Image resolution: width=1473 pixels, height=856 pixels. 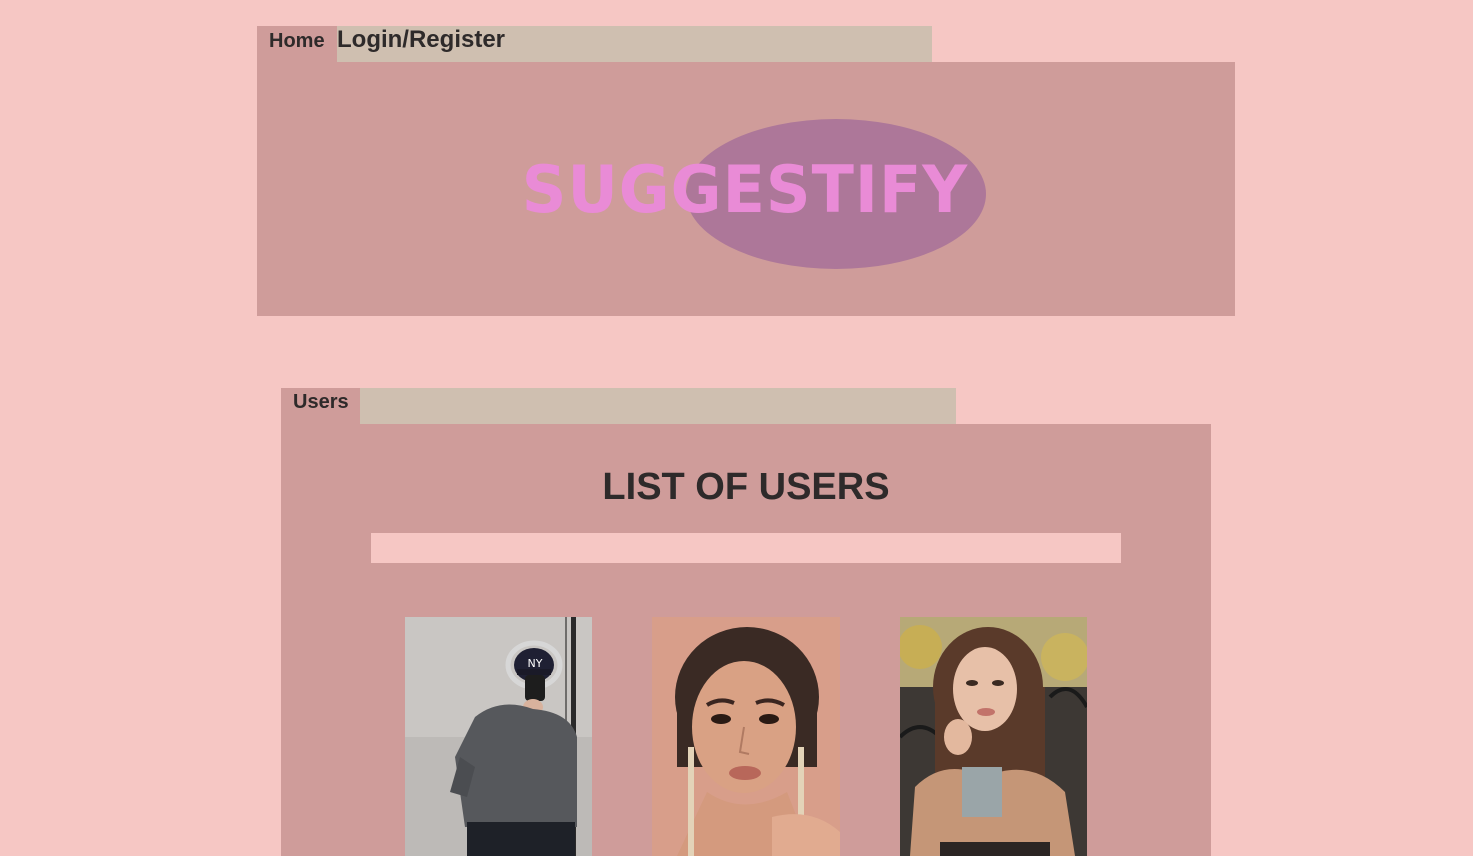 I want to click on user-card: NY, so click(x=498, y=736).